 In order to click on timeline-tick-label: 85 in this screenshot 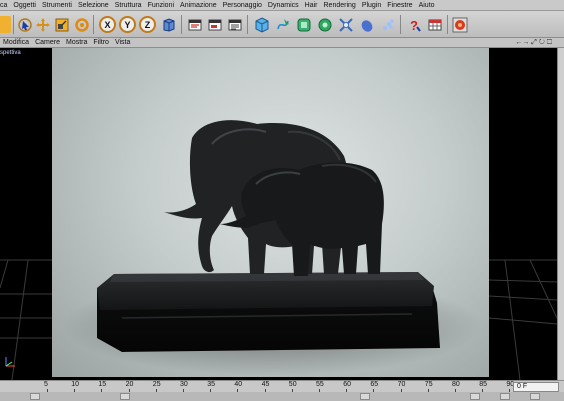, I will do `click(483, 384)`.